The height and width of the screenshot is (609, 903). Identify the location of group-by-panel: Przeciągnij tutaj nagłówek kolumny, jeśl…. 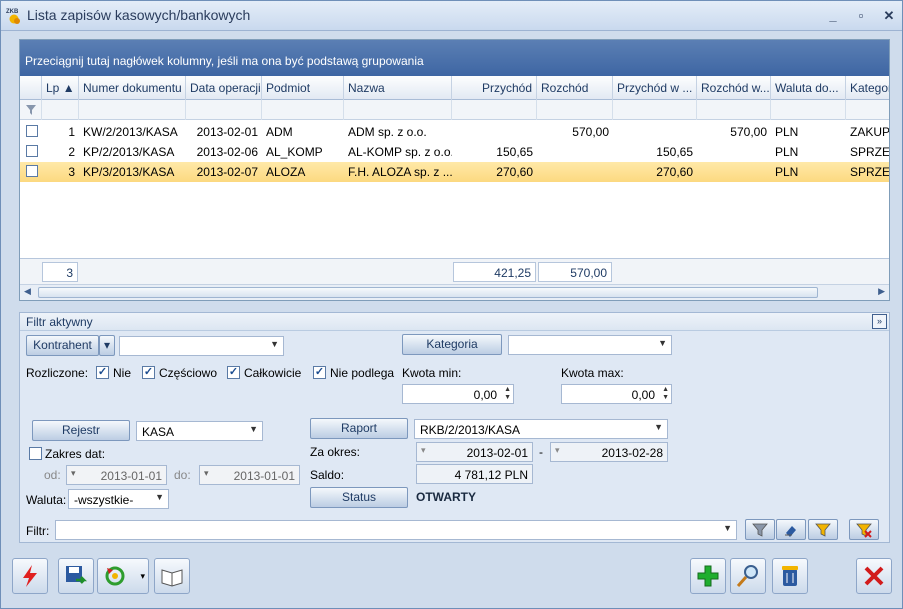
(454, 58).